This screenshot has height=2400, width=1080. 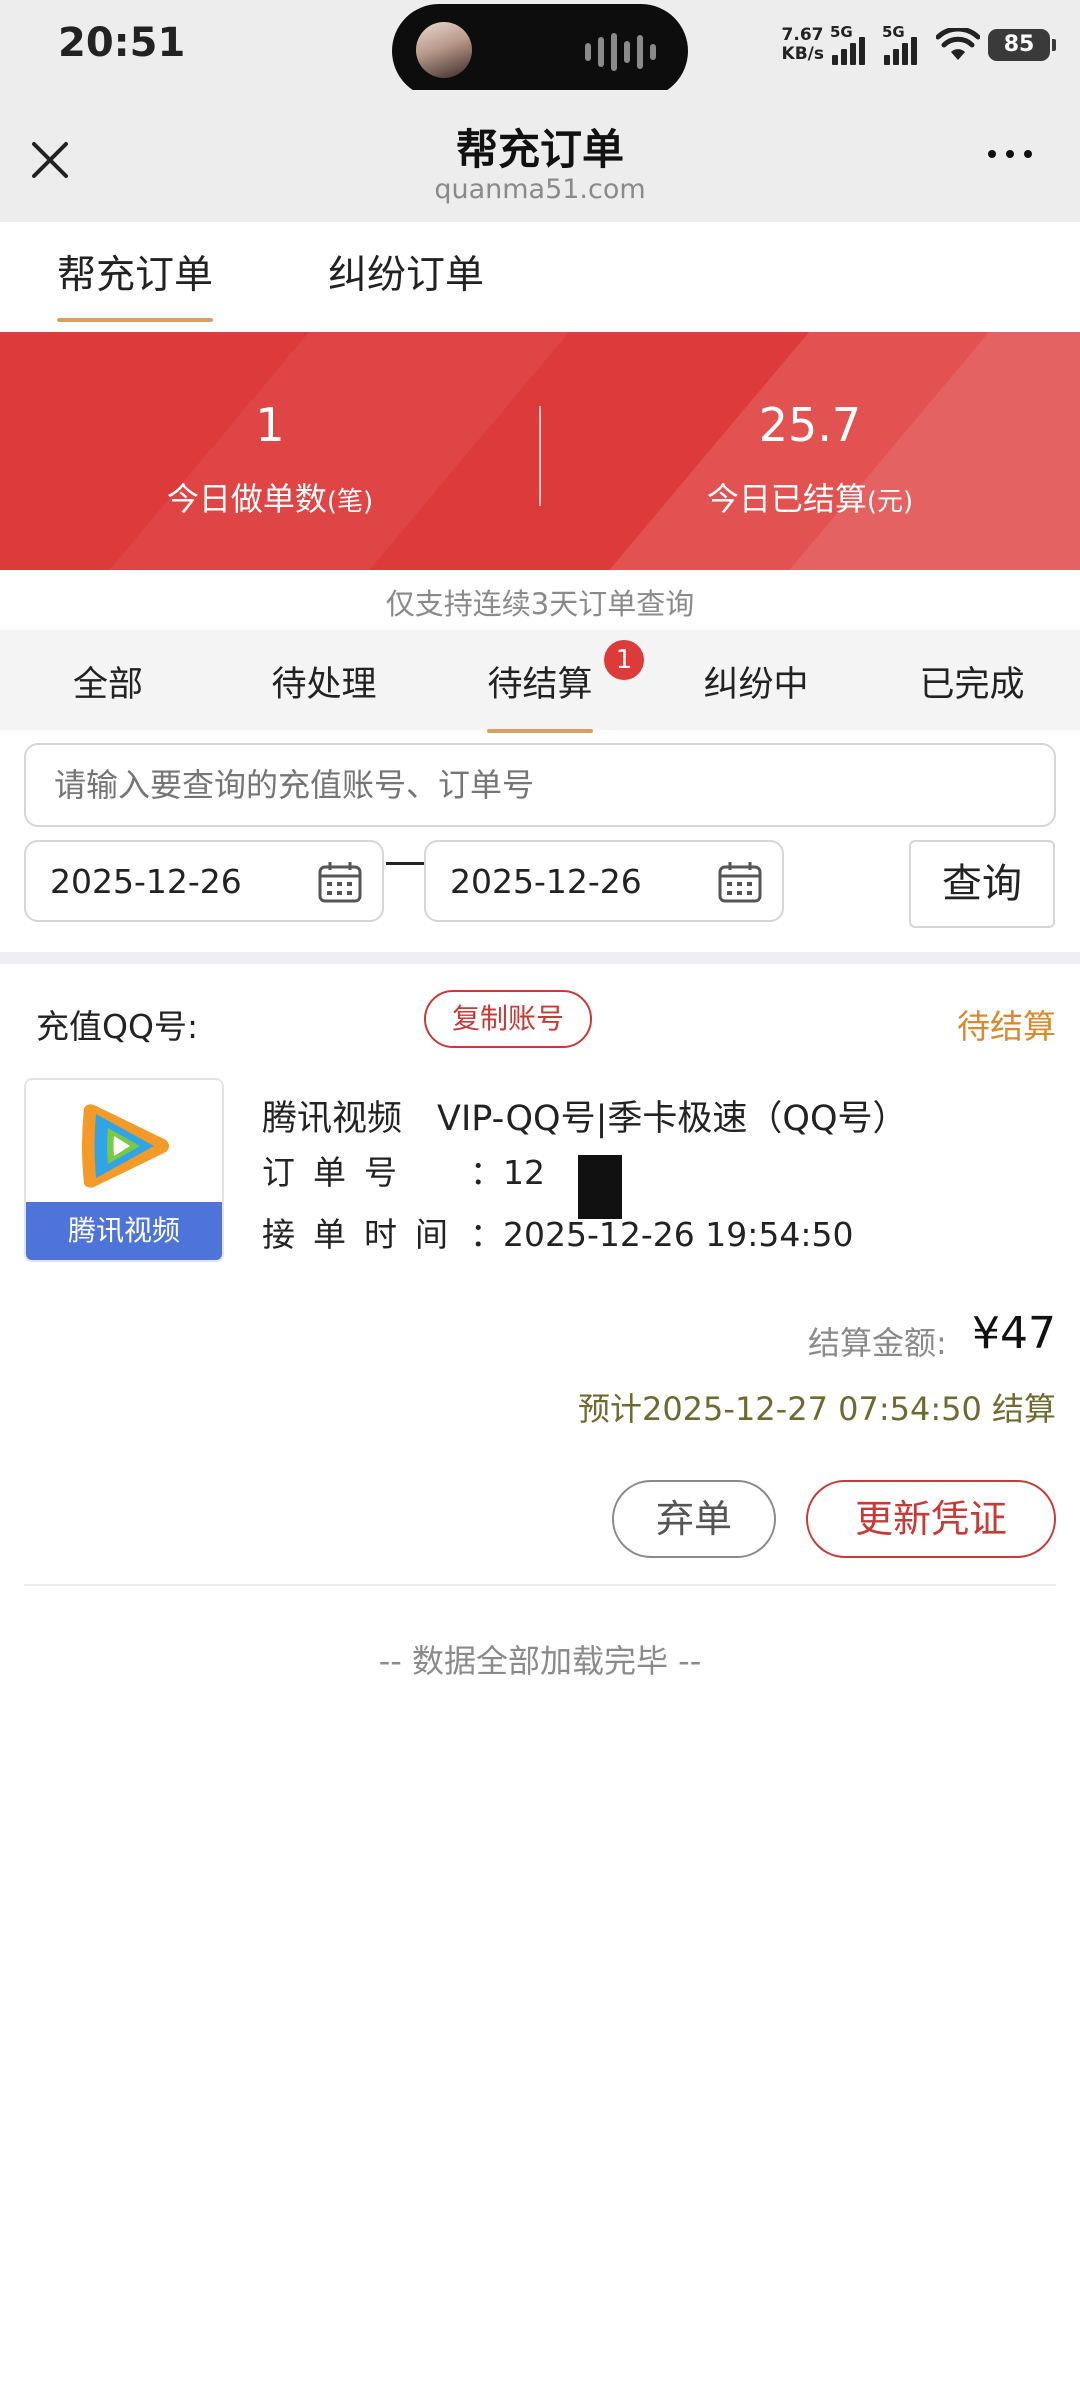 What do you see at coordinates (546, 881) in the screenshot?
I see `end-date-value: 2025-12-26` at bounding box center [546, 881].